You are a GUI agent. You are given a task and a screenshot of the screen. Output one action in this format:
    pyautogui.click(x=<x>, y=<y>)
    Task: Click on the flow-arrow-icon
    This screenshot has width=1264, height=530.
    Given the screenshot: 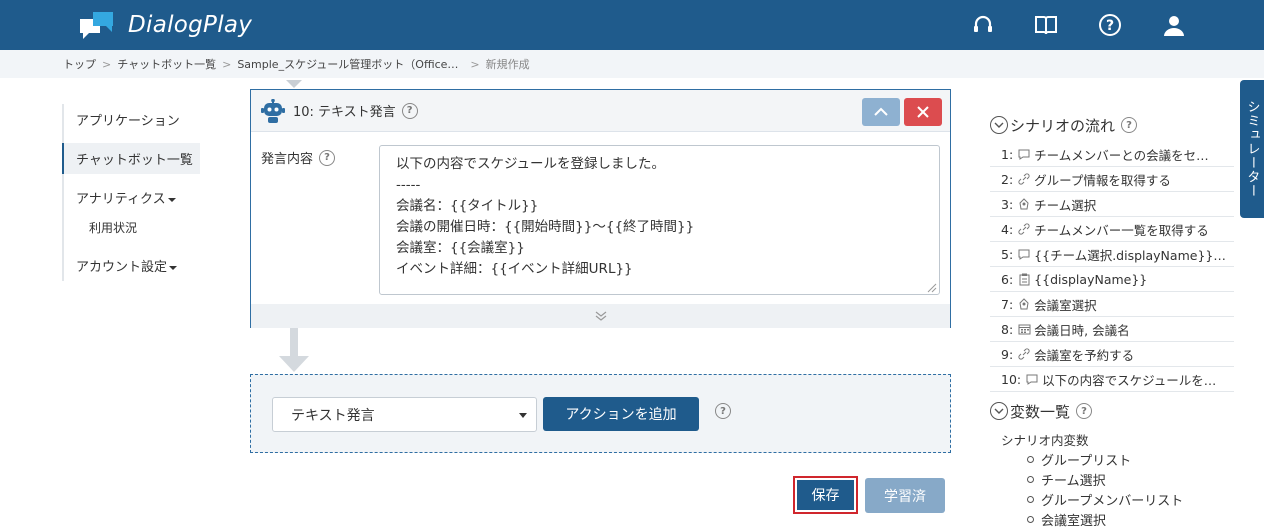 What is the action you would take?
    pyautogui.click(x=294, y=350)
    